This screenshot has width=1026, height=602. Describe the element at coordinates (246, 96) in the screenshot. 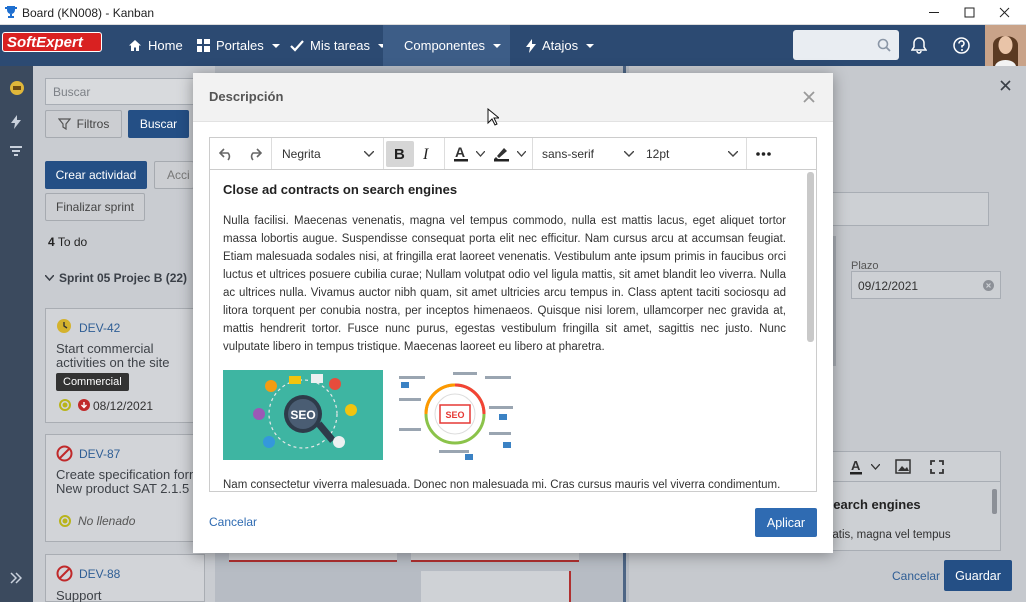

I see `modal-title: Descripción` at that location.